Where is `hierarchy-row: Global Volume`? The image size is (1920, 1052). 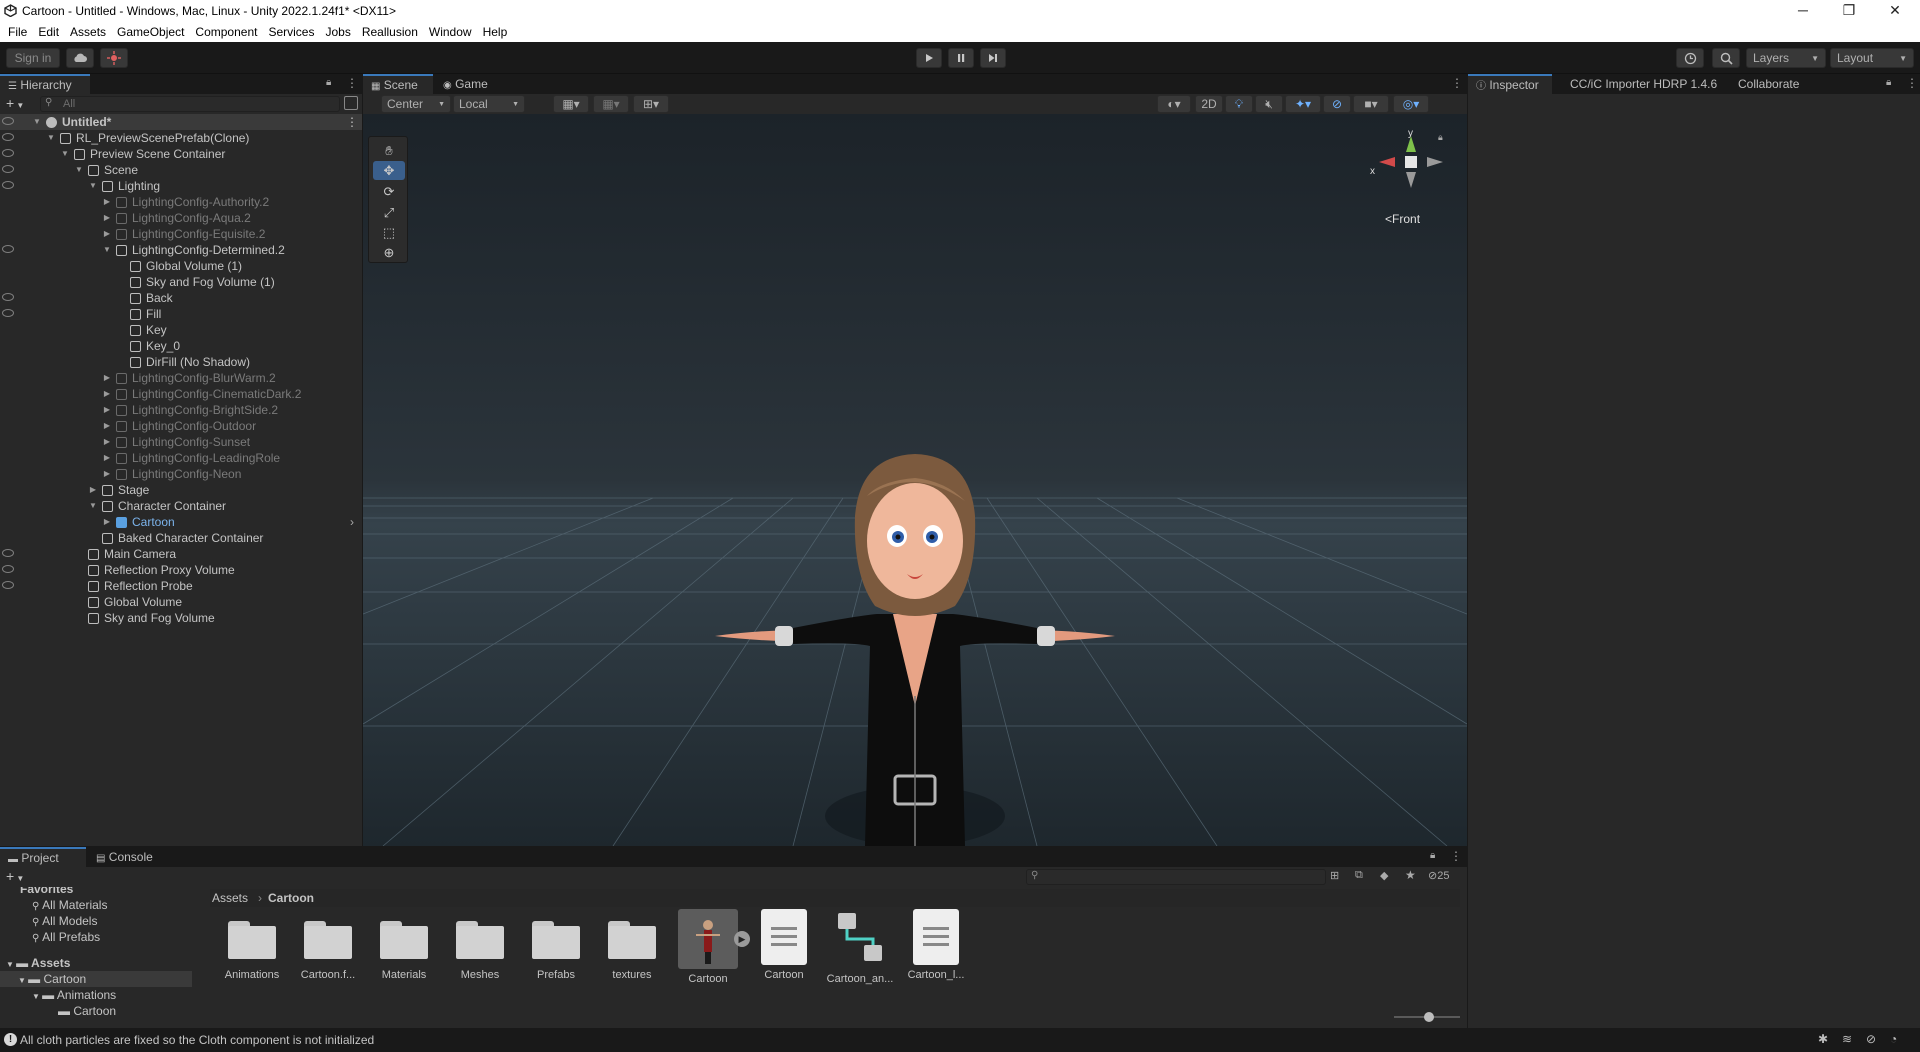
hierarchy-row: Global Volume is located at coordinates (181, 602).